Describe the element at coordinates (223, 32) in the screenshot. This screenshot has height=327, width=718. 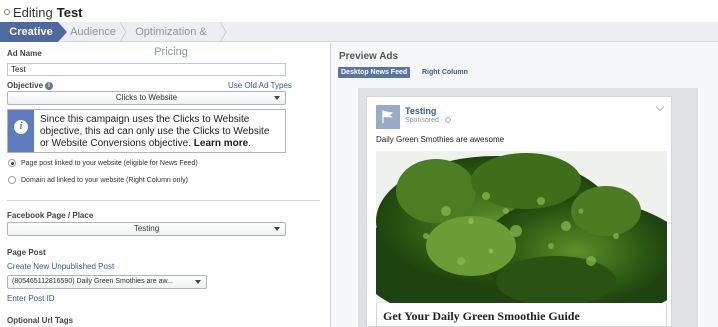
I see `step-separator-icon` at that location.